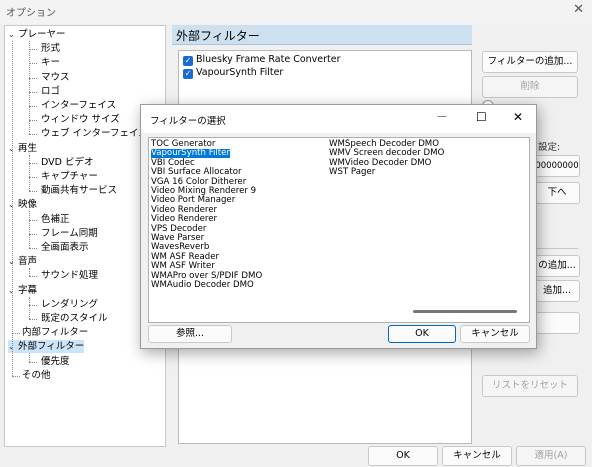  I want to click on tree-item-label: ウェブ インターフェイス, so click(94, 134).